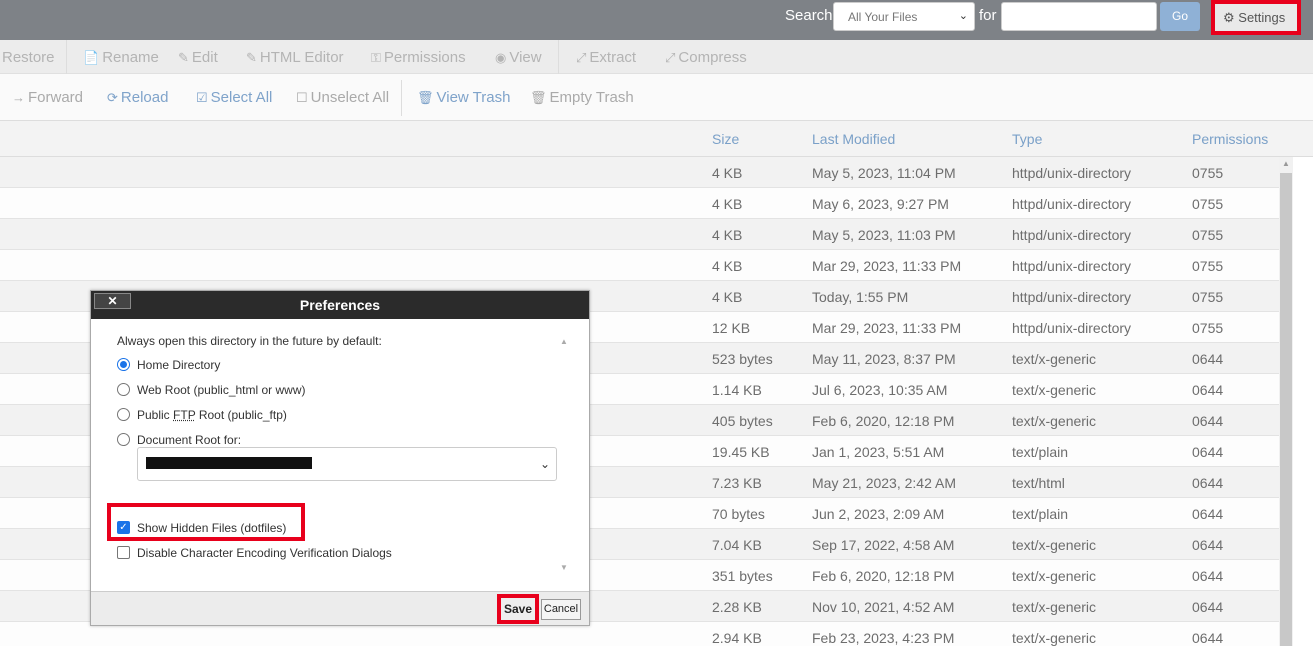 Image resolution: width=1313 pixels, height=646 pixels. What do you see at coordinates (295, 57) in the screenshot?
I see `html-editor-button: ✎ HTML Editor` at bounding box center [295, 57].